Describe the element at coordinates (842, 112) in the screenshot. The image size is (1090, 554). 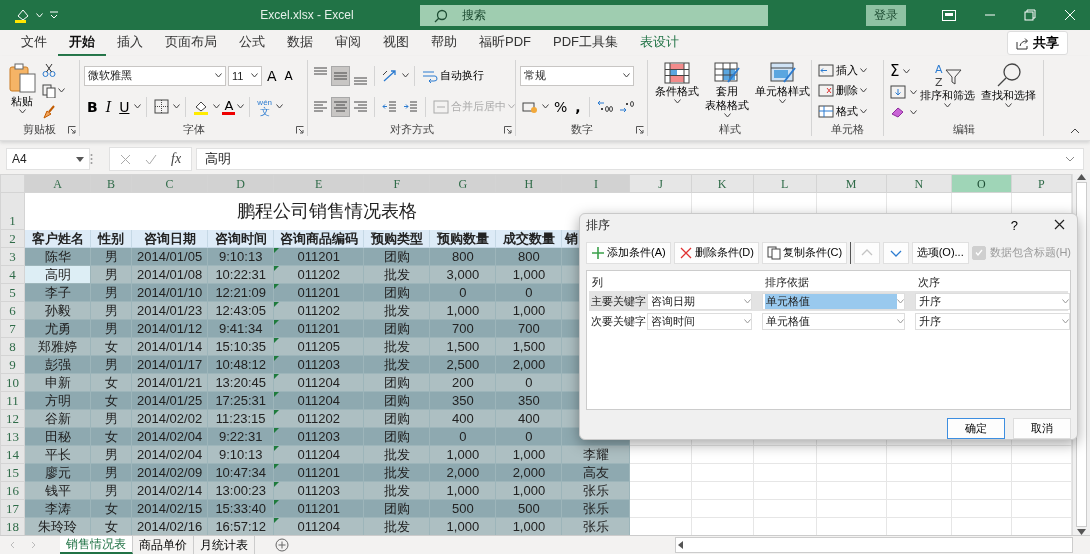
I see `format-cells-button: 格式` at that location.